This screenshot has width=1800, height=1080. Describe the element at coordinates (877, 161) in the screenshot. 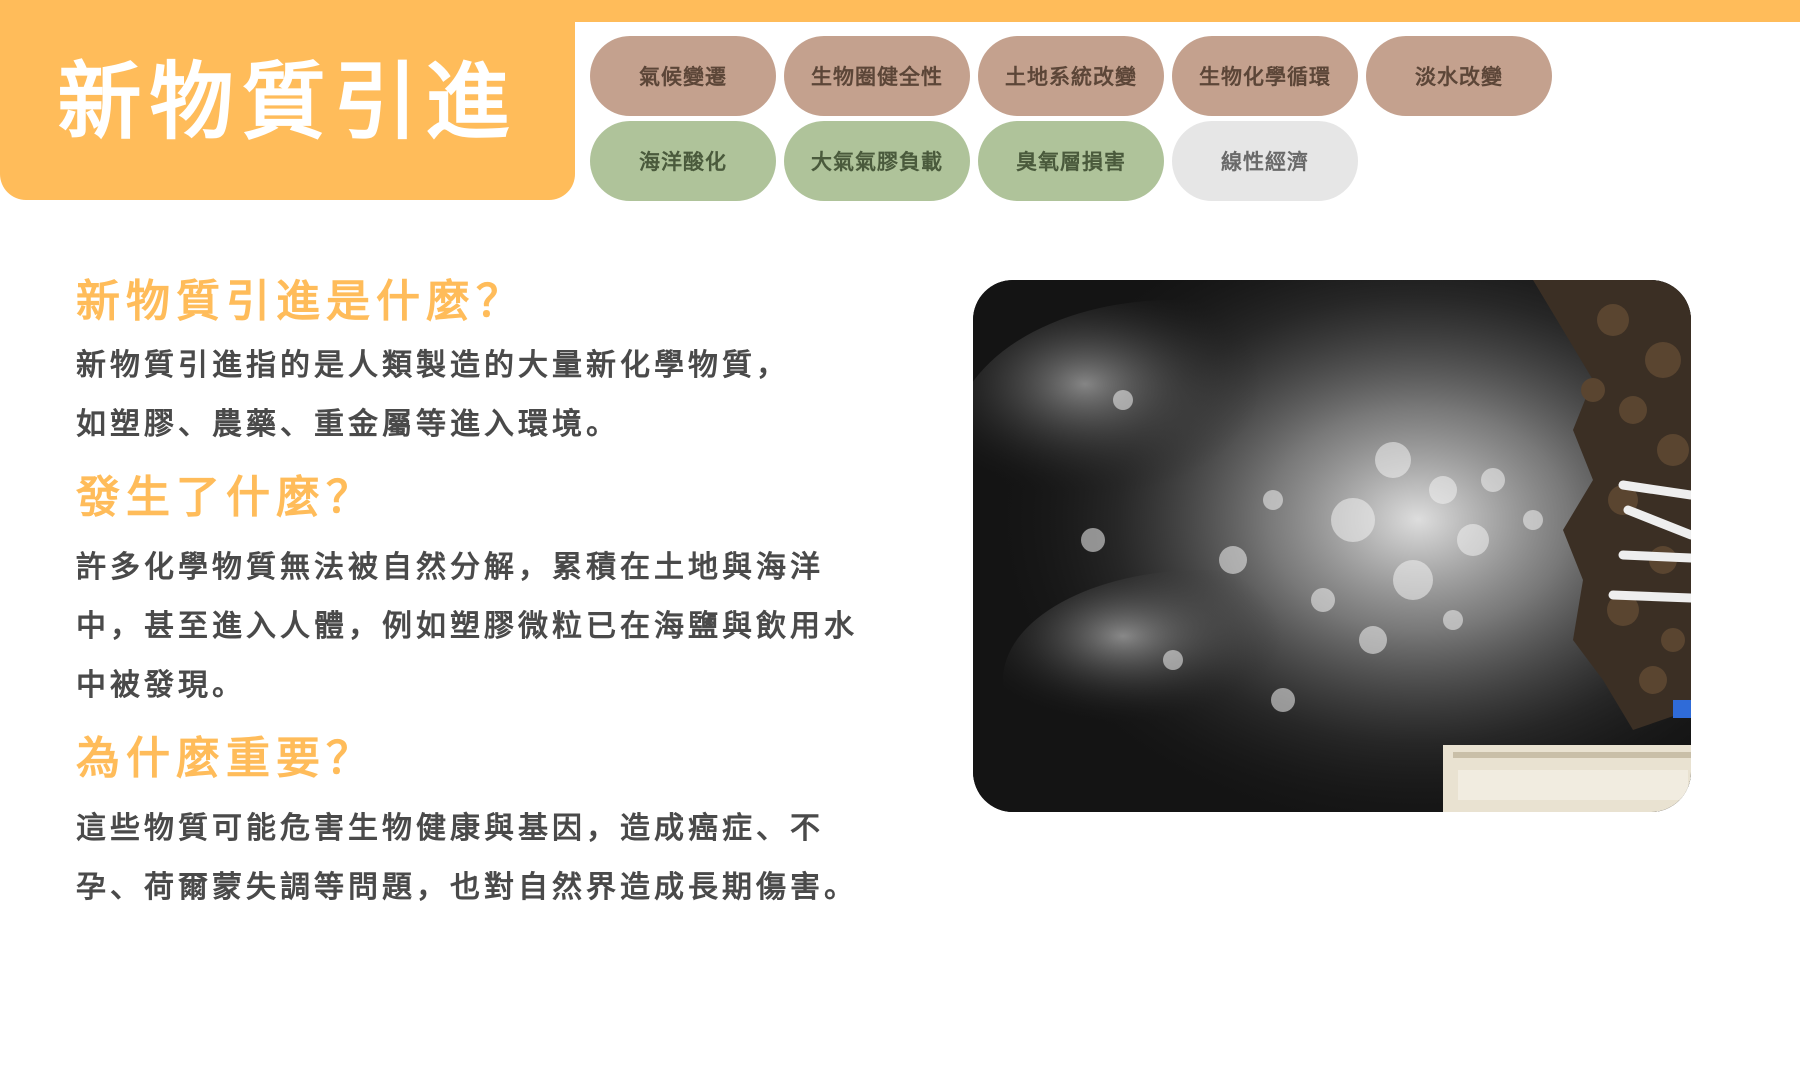

I see `topic-tag-aerosol-loading: 大氣氣膠負載` at that location.